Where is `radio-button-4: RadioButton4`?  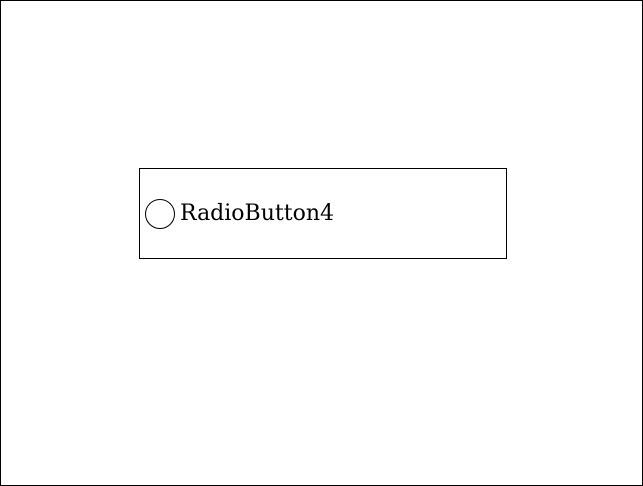
radio-button-4: RadioButton4 is located at coordinates (323, 213).